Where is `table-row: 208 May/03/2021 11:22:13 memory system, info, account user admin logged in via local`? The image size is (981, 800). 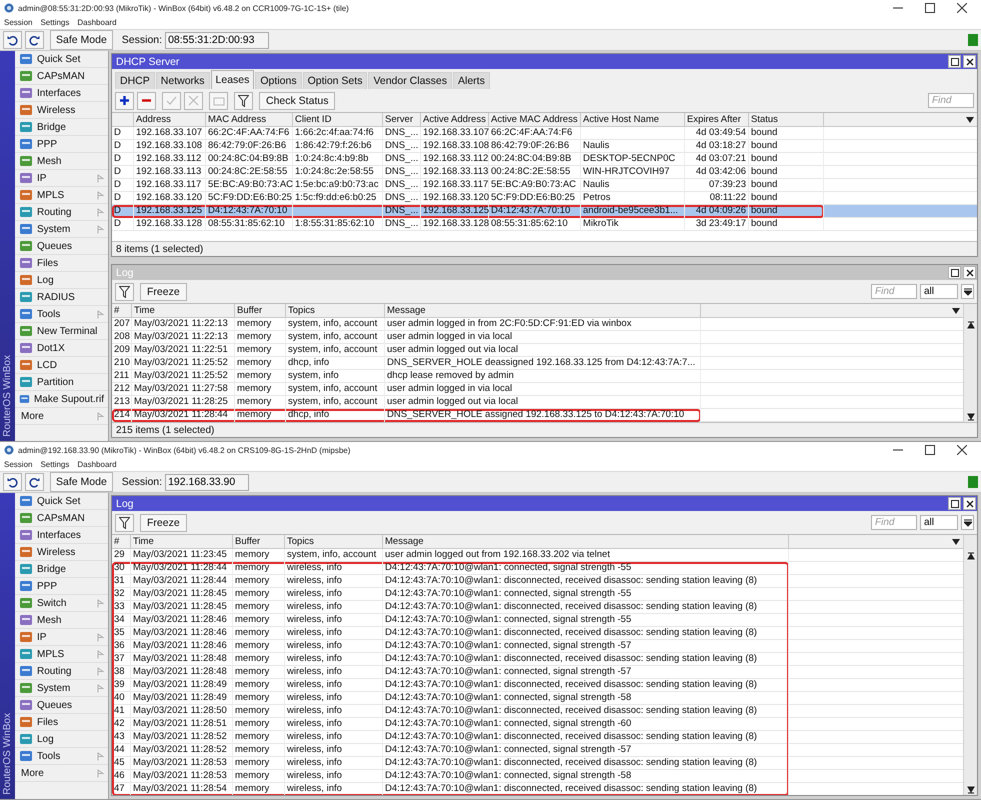 table-row: 208 May/03/2021 11:22:13 memory system, info, account user admin logged in via local is located at coordinates (537, 337).